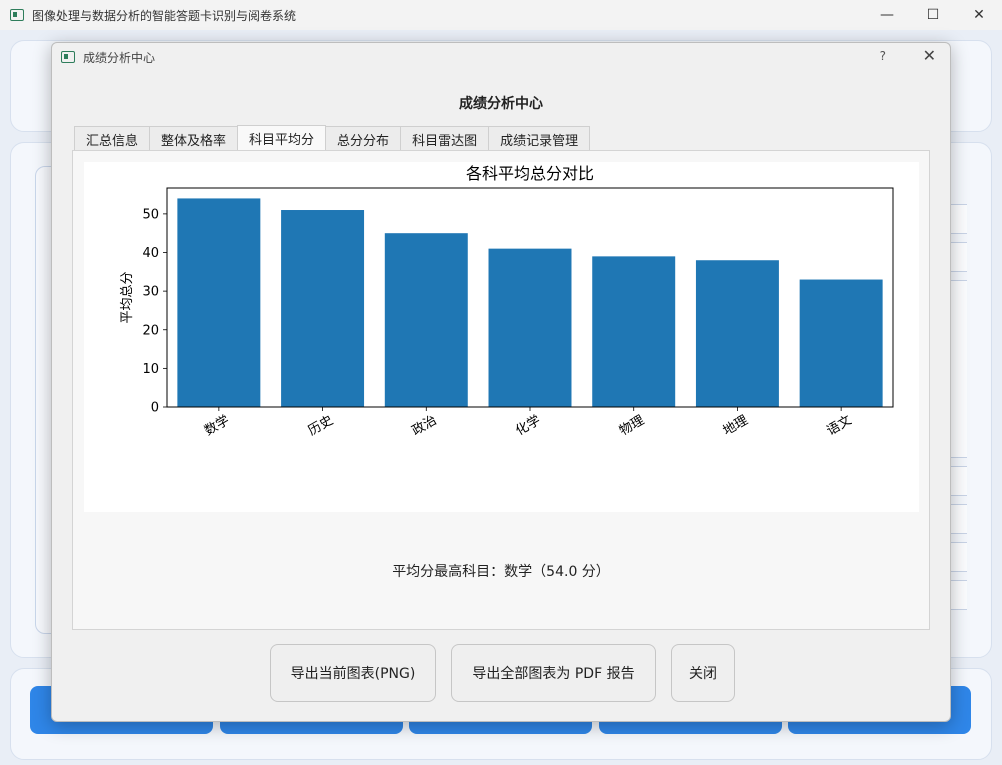 This screenshot has height=765, width=1002. I want to click on y-tick-label: 0, so click(155, 408).